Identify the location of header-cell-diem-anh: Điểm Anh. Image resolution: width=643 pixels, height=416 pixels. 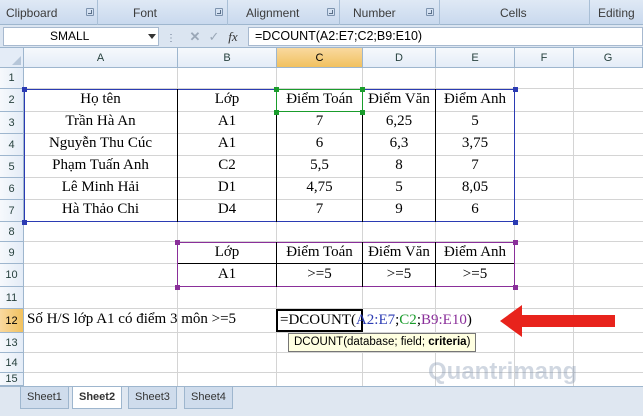
(475, 99).